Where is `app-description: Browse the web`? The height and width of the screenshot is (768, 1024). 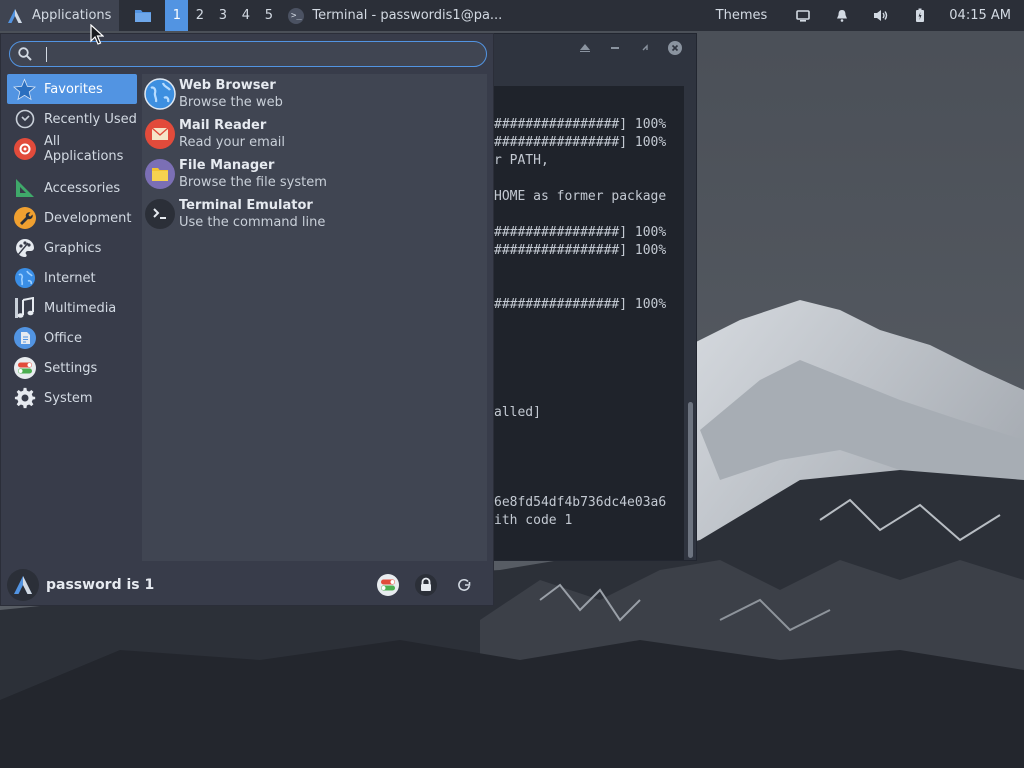
app-description: Browse the web is located at coordinates (231, 102).